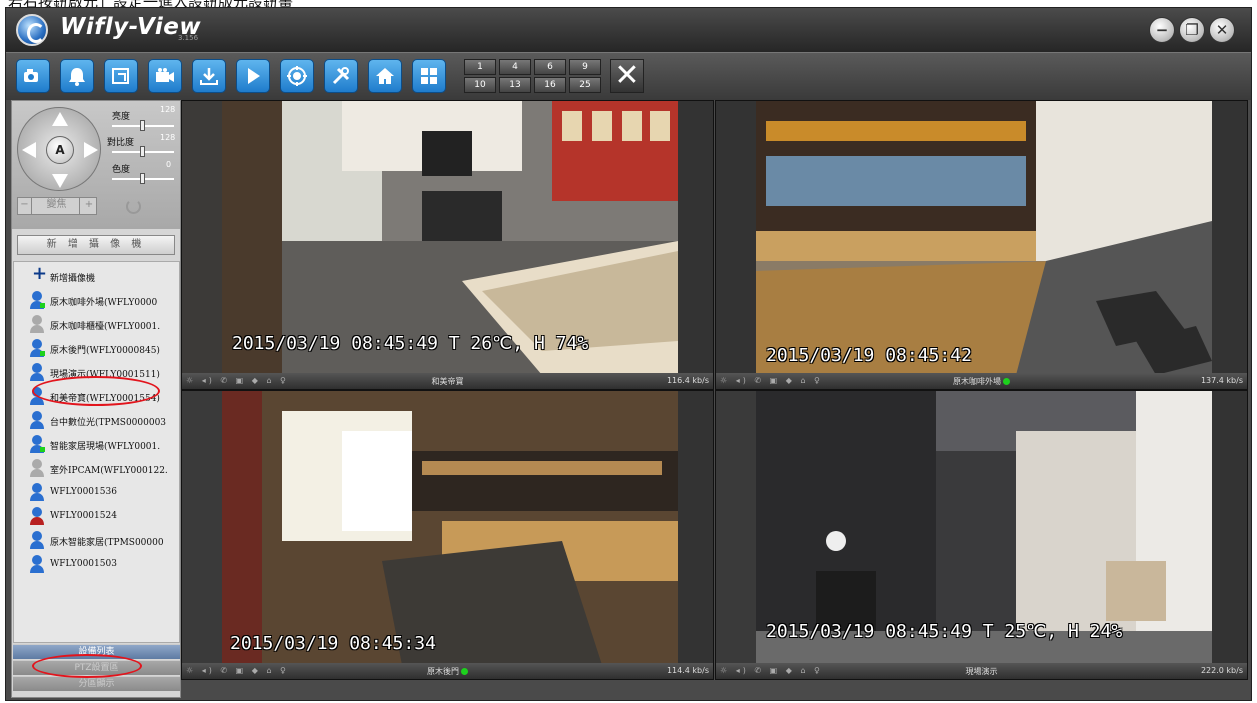 The height and width of the screenshot is (703, 1257). I want to click on brightness-slider-knob, so click(142, 125).